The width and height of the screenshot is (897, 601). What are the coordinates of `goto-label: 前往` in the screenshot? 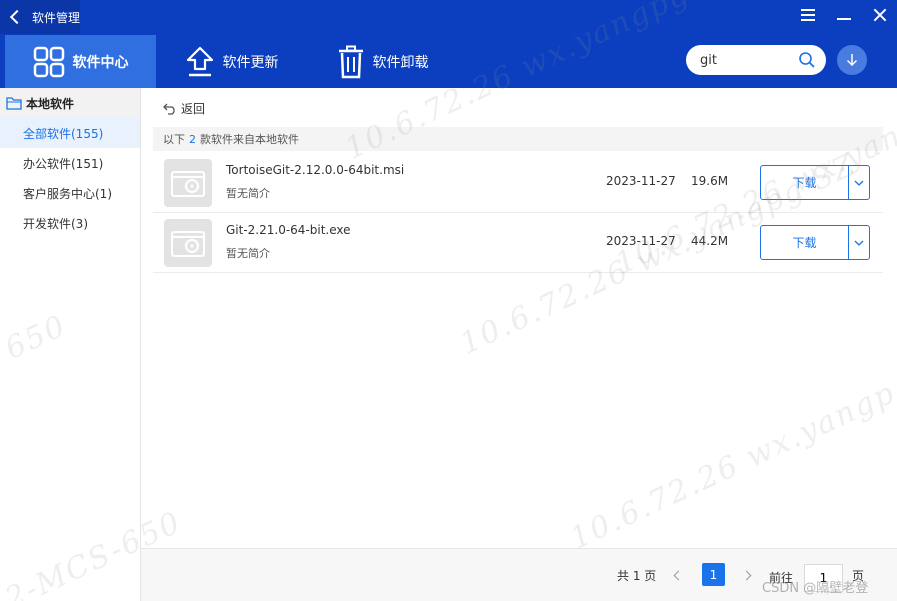 It's located at (781, 578).